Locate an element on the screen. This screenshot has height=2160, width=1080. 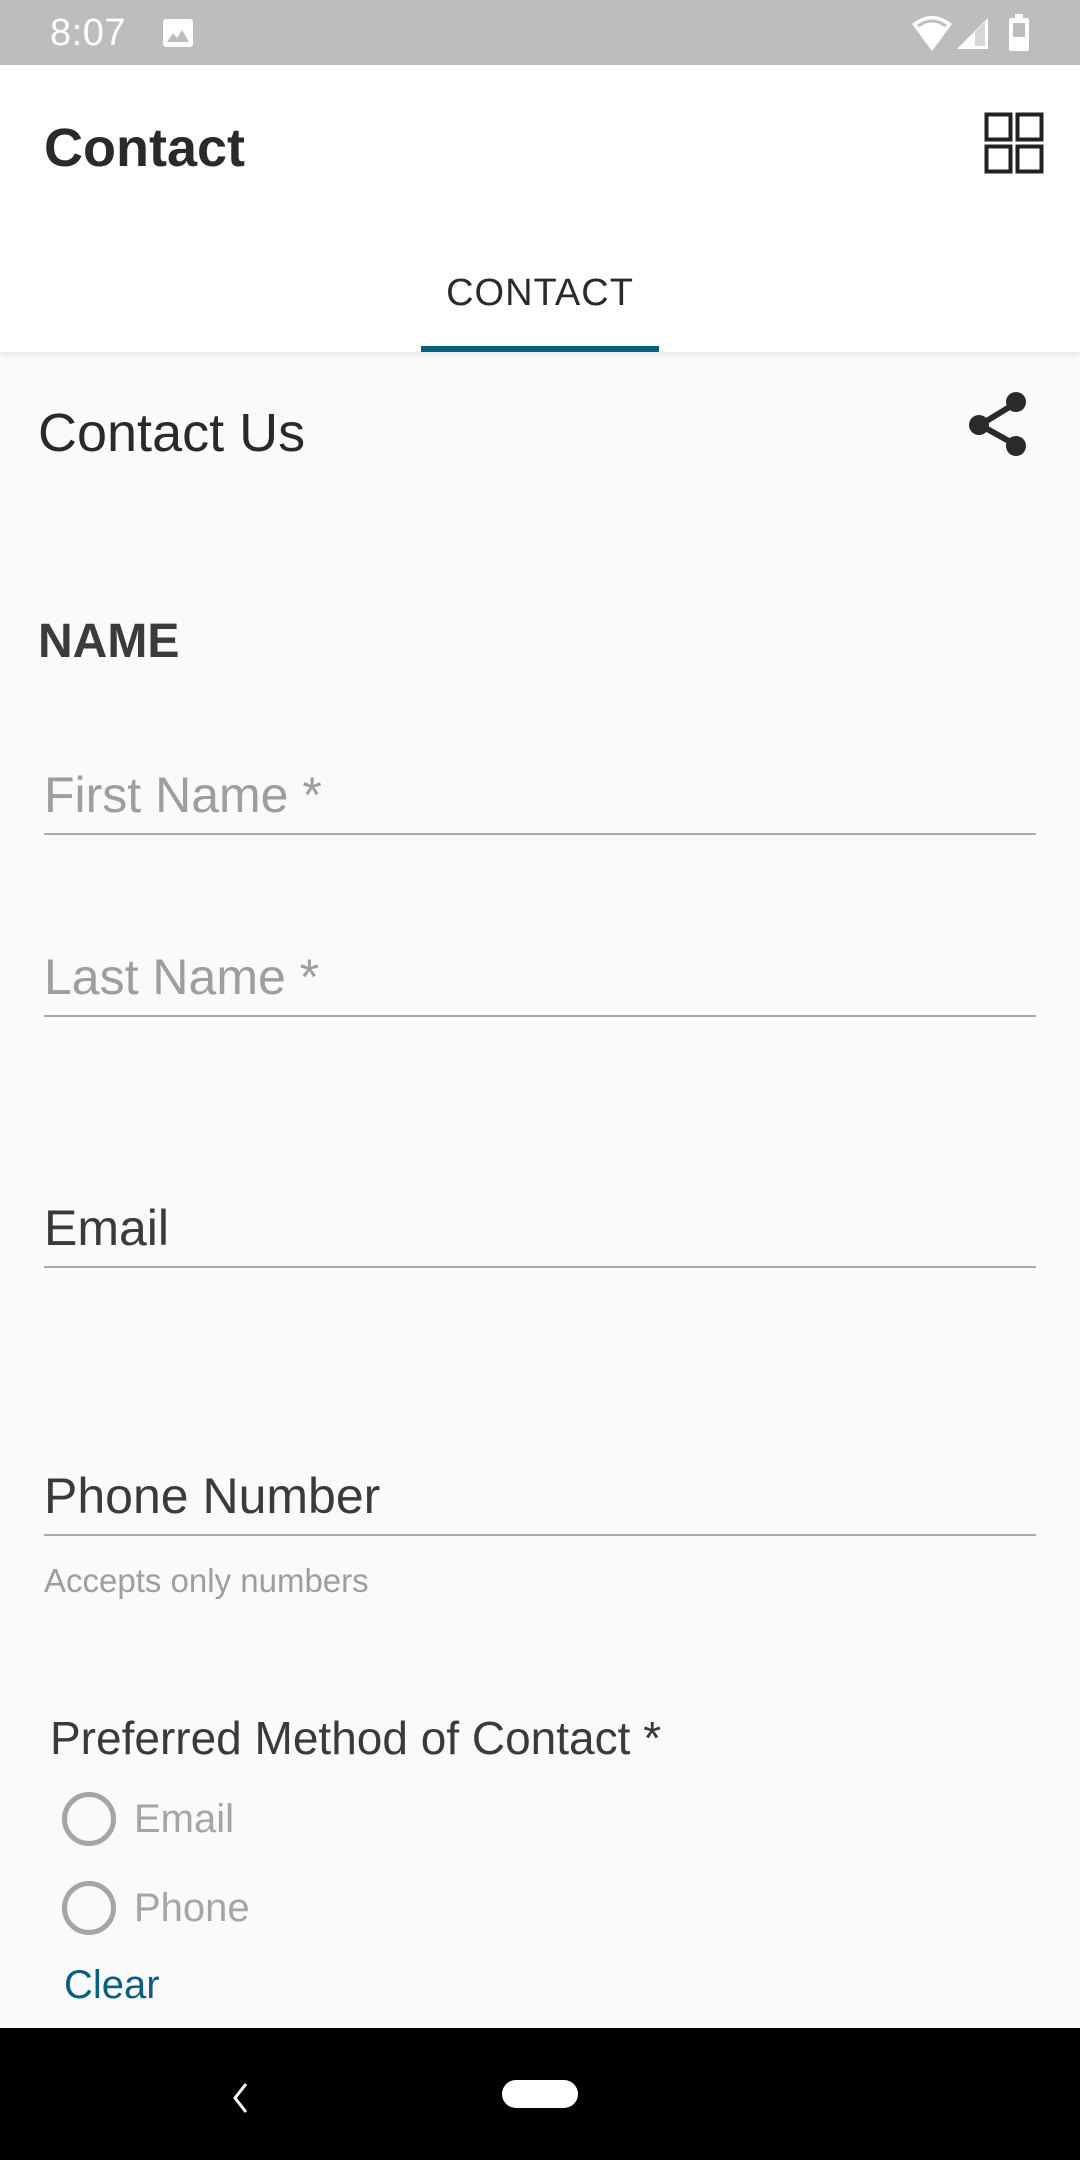
radio-label-phone: Phone is located at coordinates (192, 1908).